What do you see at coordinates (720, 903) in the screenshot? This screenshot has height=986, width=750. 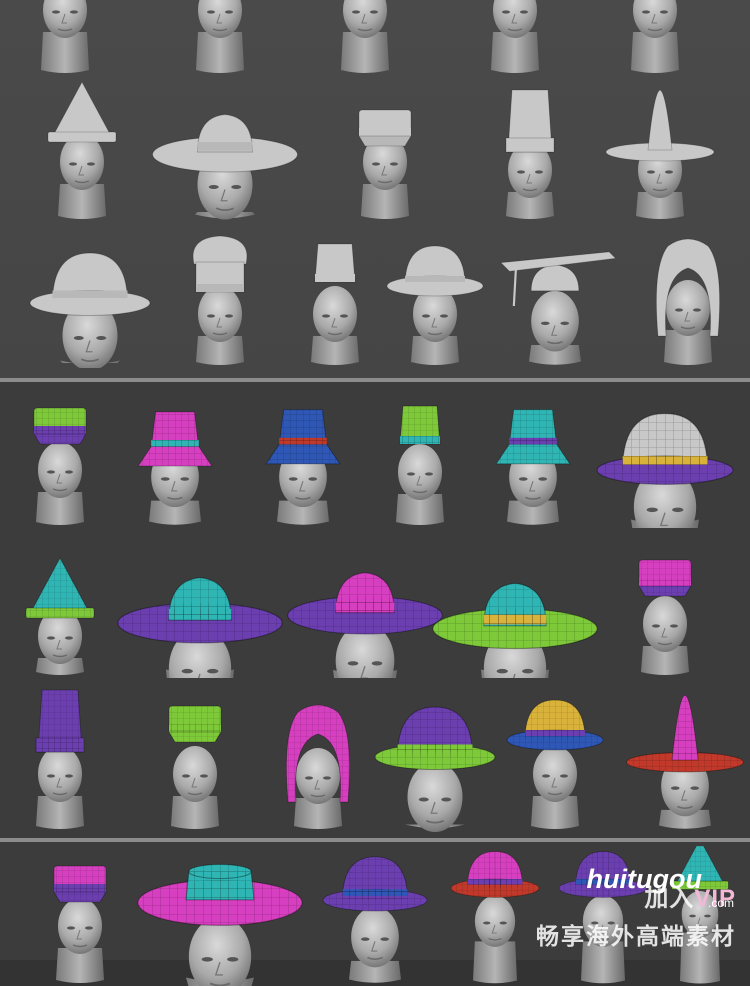 I see `watermark-logo-suffix: .com` at bounding box center [720, 903].